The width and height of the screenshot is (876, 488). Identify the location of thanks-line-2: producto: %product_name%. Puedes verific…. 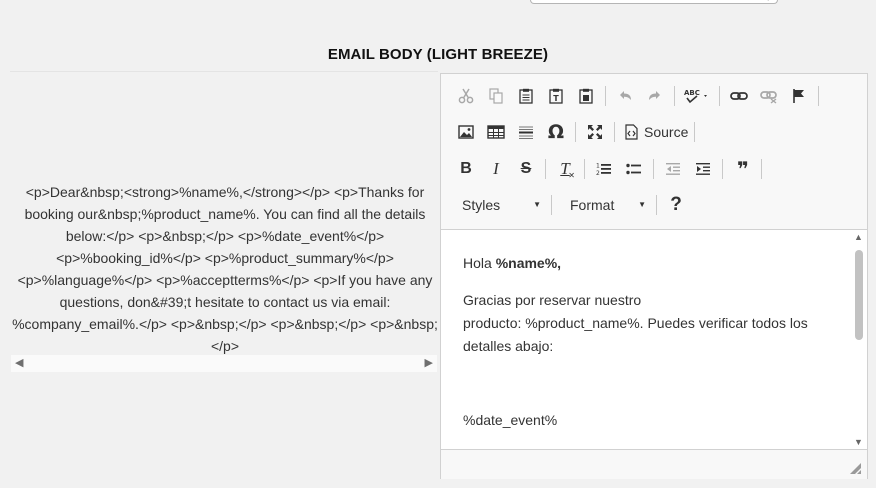
(635, 334).